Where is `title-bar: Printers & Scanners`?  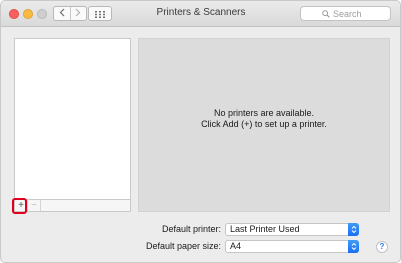 title-bar: Printers & Scanners is located at coordinates (200, 14).